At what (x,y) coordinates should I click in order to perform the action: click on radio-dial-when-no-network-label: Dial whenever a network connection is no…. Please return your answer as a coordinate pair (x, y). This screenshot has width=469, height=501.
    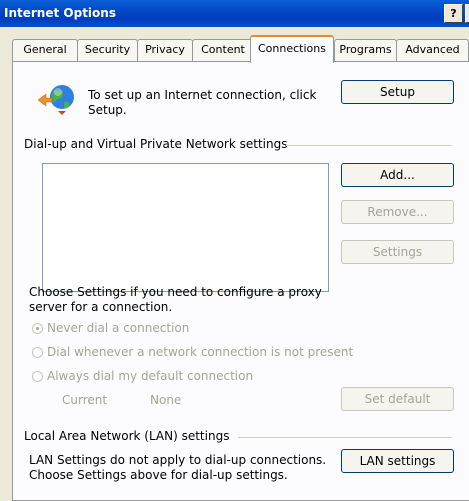
    Looking at the image, I should click on (200, 352).